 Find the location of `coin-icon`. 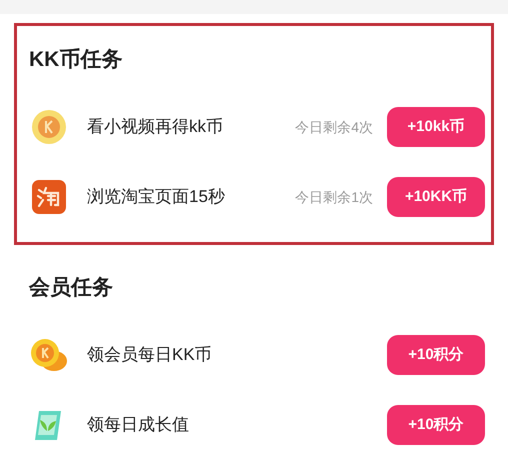

coin-icon is located at coordinates (49, 127).